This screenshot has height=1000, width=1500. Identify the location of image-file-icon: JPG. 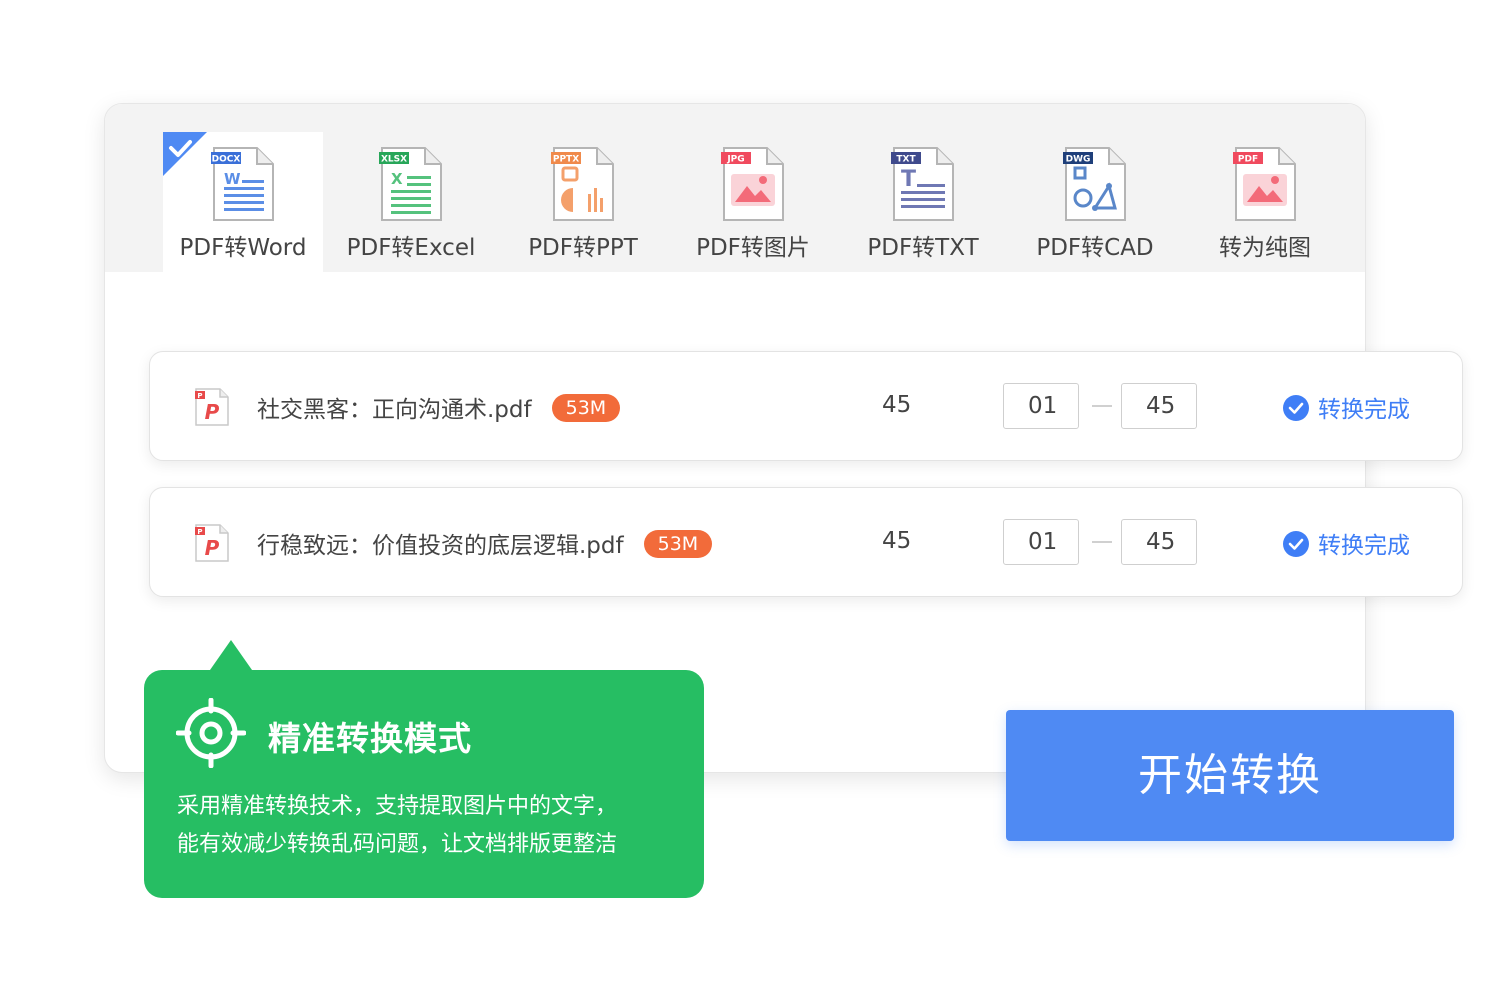
(752, 184).